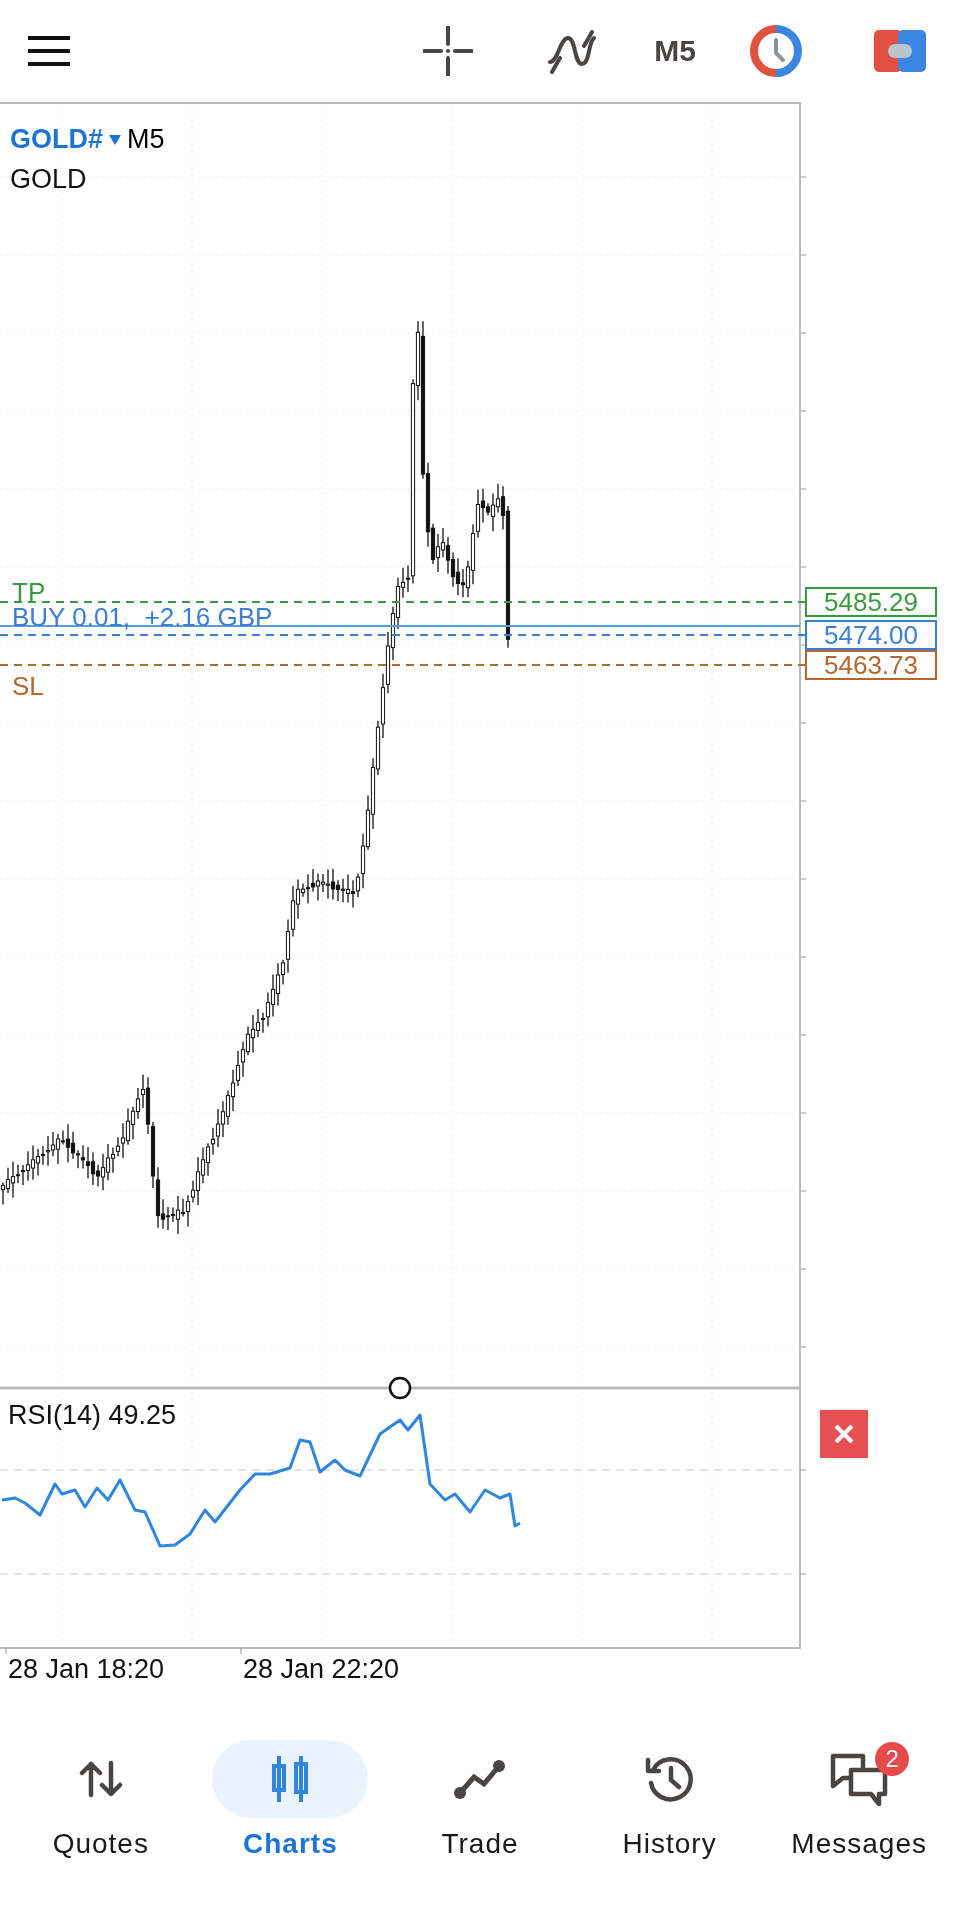  I want to click on clock-icon, so click(776, 51).